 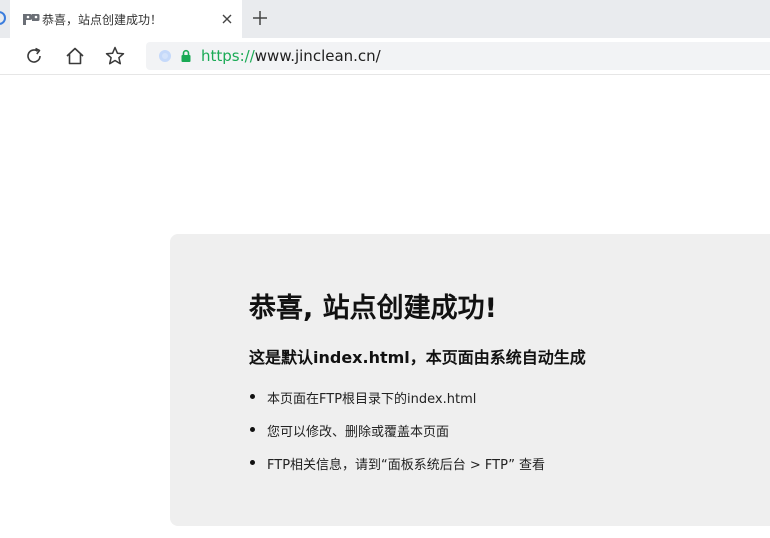 I want to click on lock-icon, so click(x=186, y=56).